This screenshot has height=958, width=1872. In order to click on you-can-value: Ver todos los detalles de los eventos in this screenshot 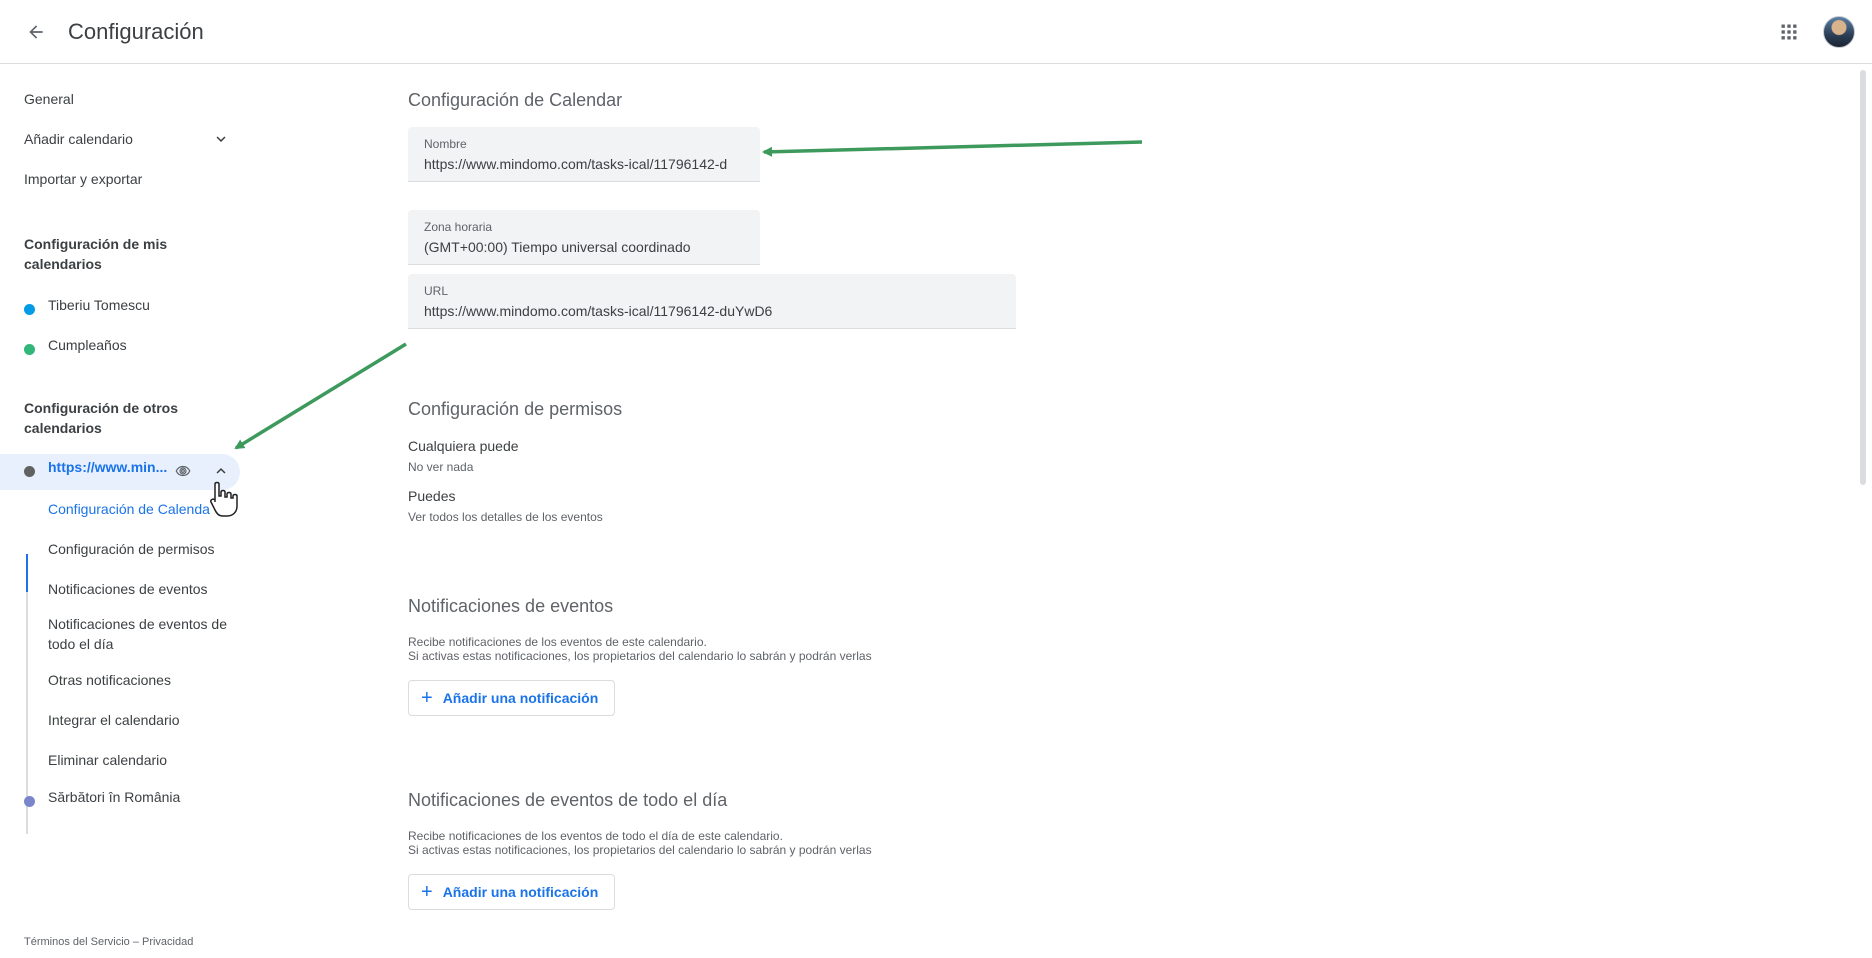, I will do `click(505, 517)`.